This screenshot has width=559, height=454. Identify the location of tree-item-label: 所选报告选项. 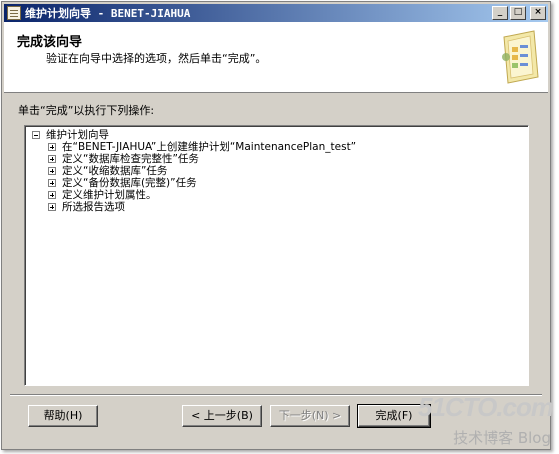
(93, 207).